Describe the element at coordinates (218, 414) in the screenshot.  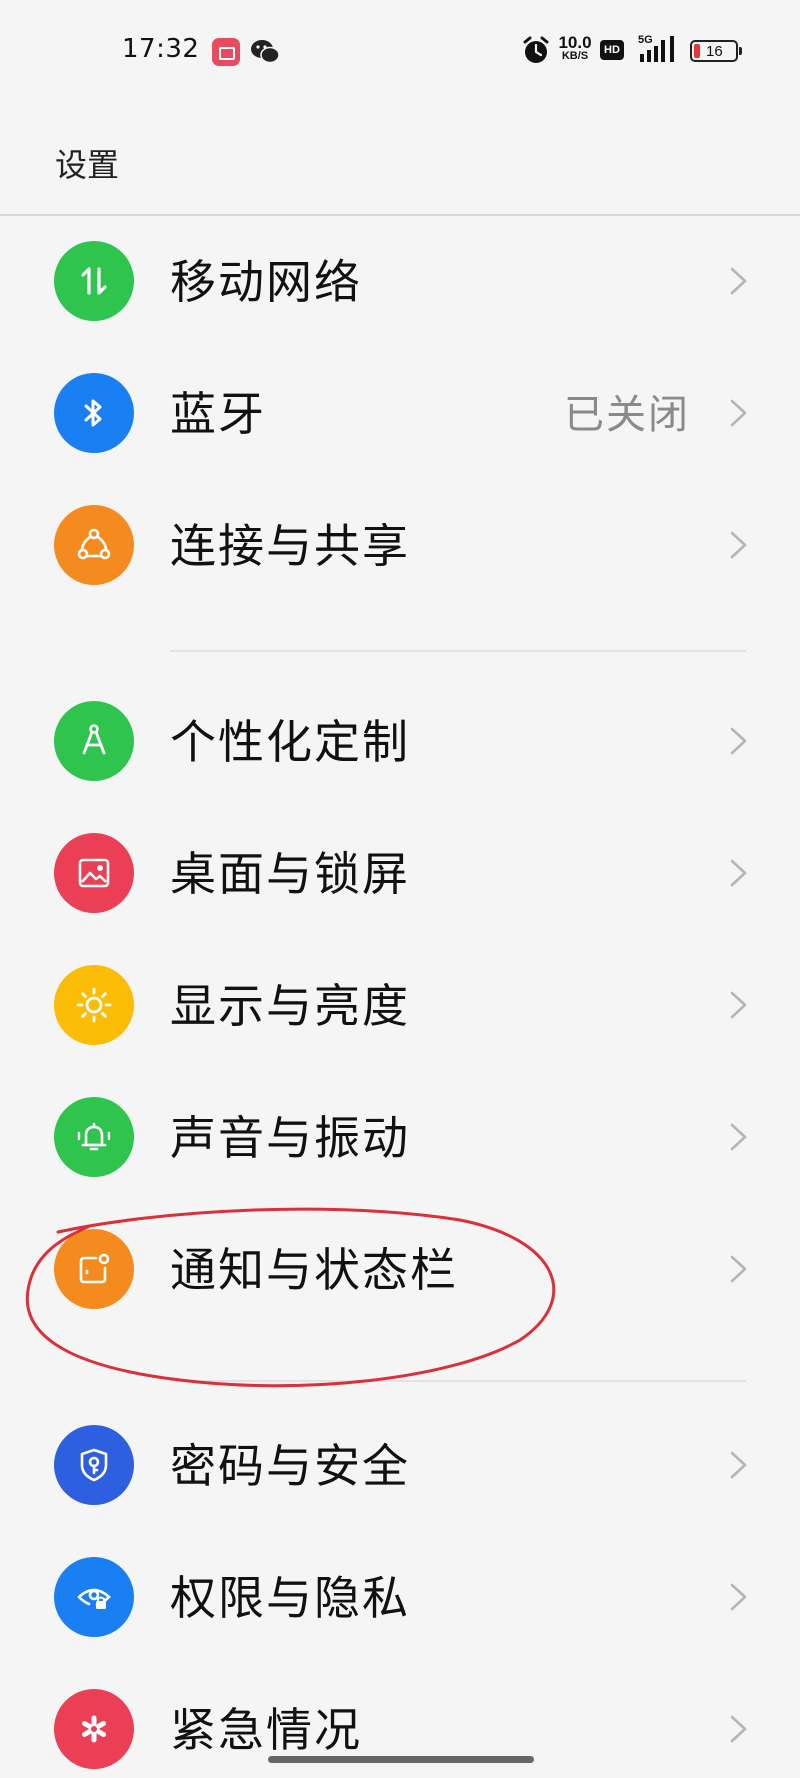
I see `settings-item-label: 蓝牙` at that location.